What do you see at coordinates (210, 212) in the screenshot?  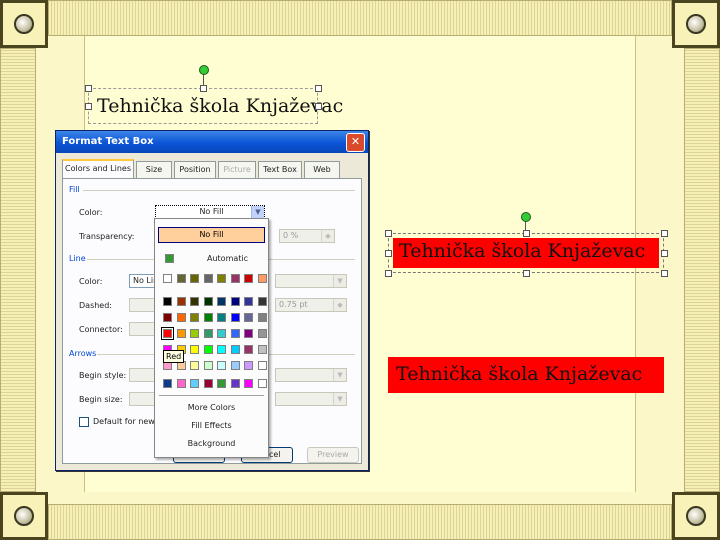 I see `fill-color-dropdown: No Fill ▼` at bounding box center [210, 212].